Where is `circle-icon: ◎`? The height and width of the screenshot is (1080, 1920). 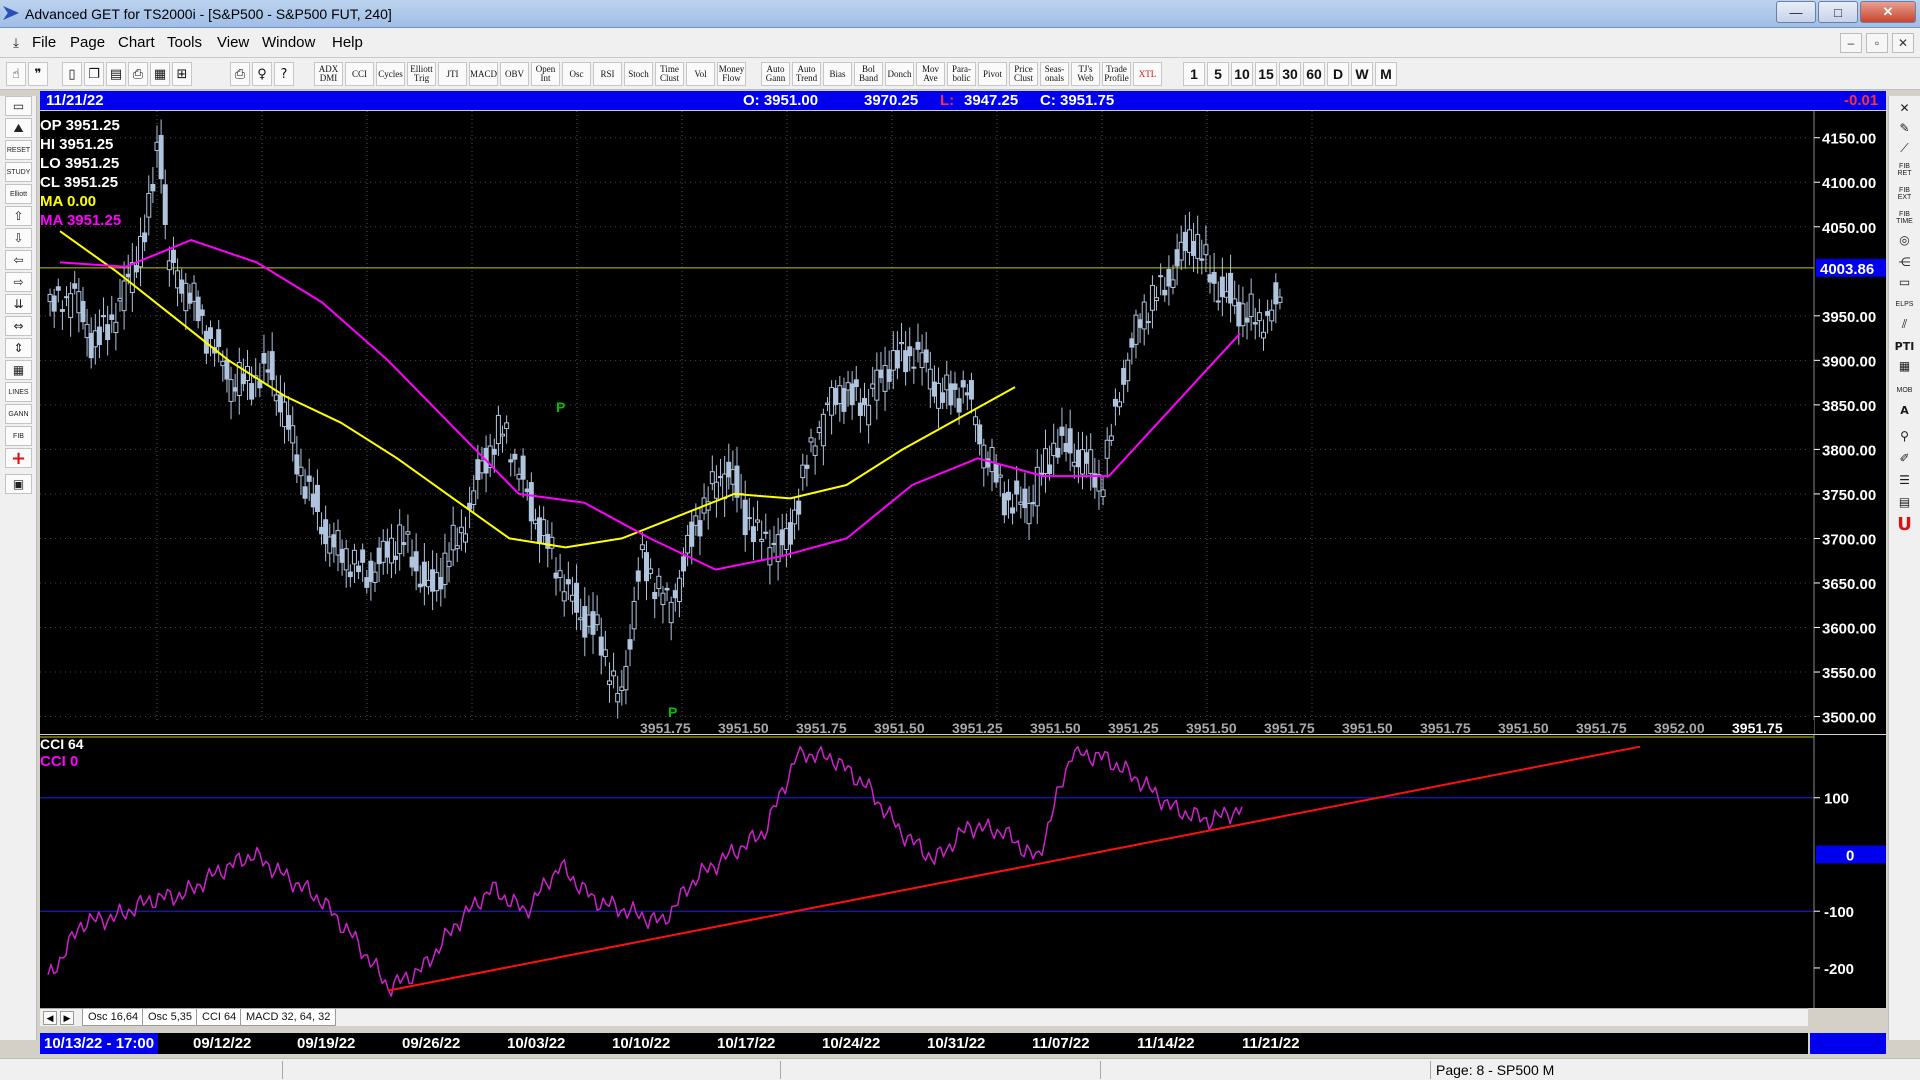 circle-icon: ◎ is located at coordinates (1904, 240).